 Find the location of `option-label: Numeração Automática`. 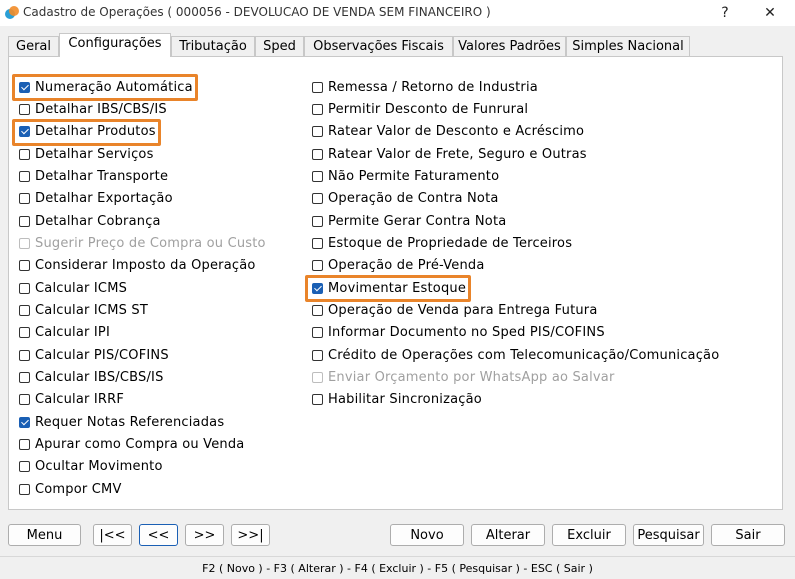

option-label: Numeração Automática is located at coordinates (114, 87).